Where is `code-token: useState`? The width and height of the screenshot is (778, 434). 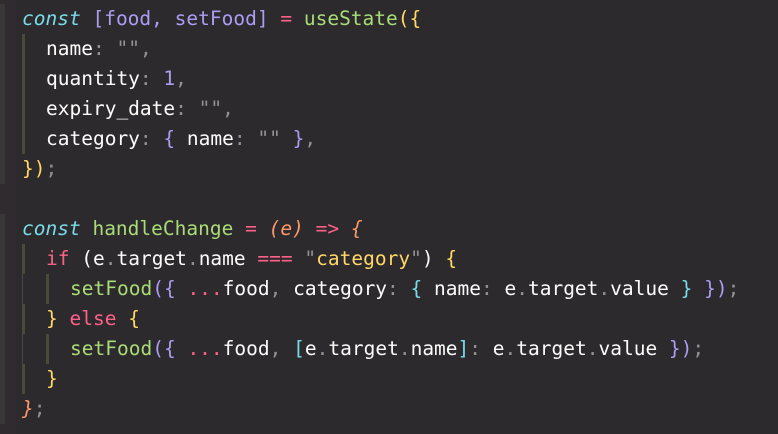
code-token: useState is located at coordinates (350, 18).